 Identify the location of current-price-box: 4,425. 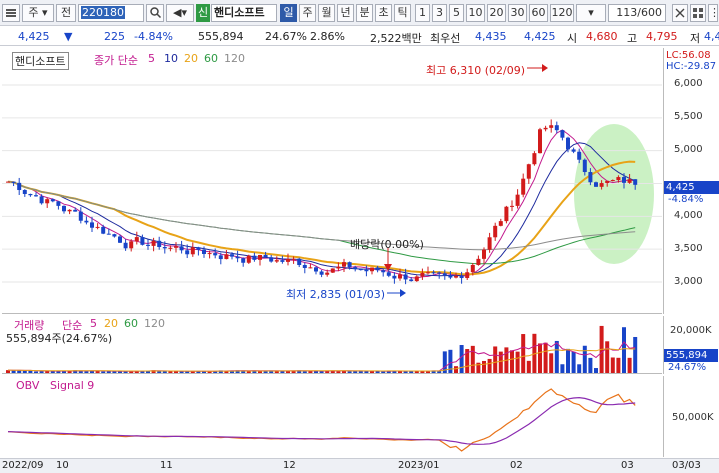
(691, 187).